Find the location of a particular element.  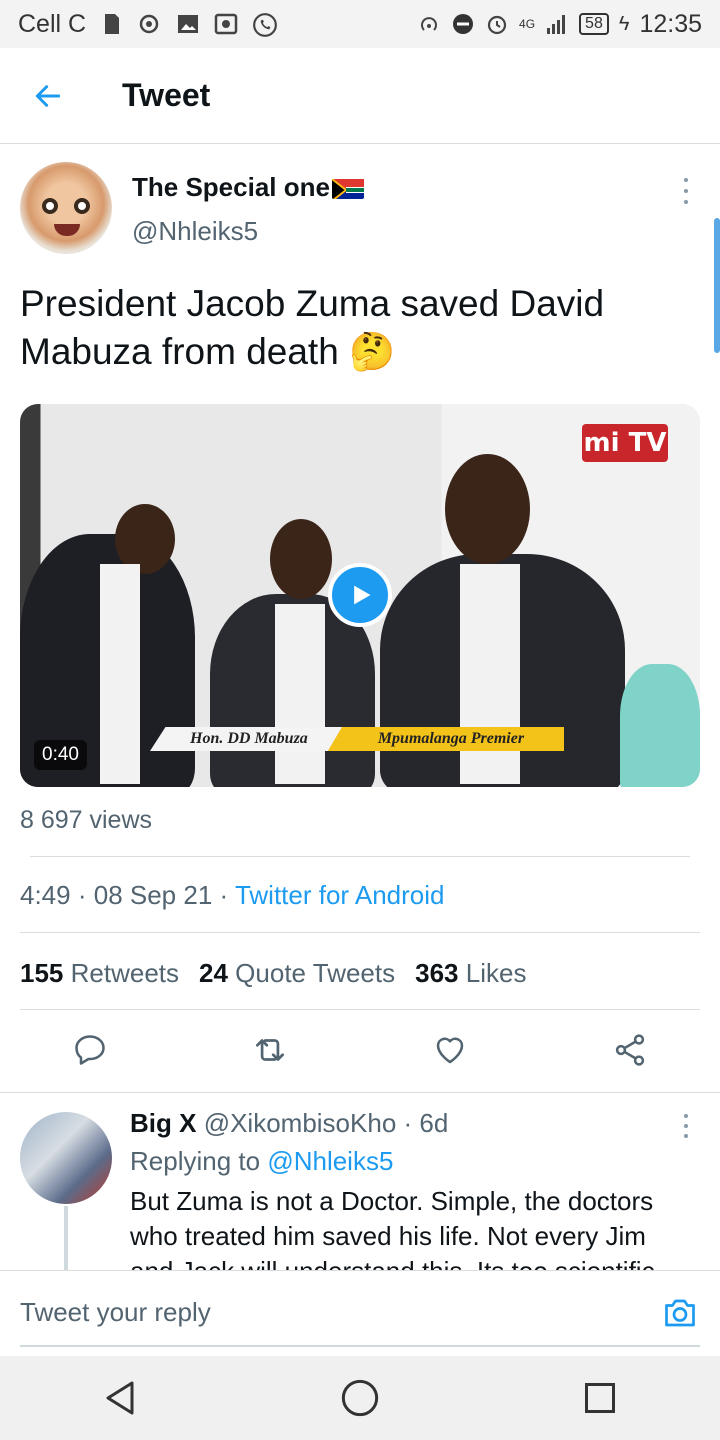

sim-icon is located at coordinates (112, 24).